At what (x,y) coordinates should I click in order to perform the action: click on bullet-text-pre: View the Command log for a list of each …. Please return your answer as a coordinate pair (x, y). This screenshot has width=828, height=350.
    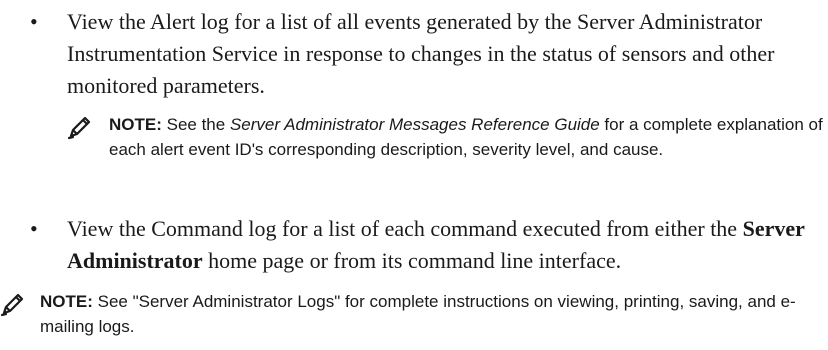
    Looking at the image, I should click on (405, 228).